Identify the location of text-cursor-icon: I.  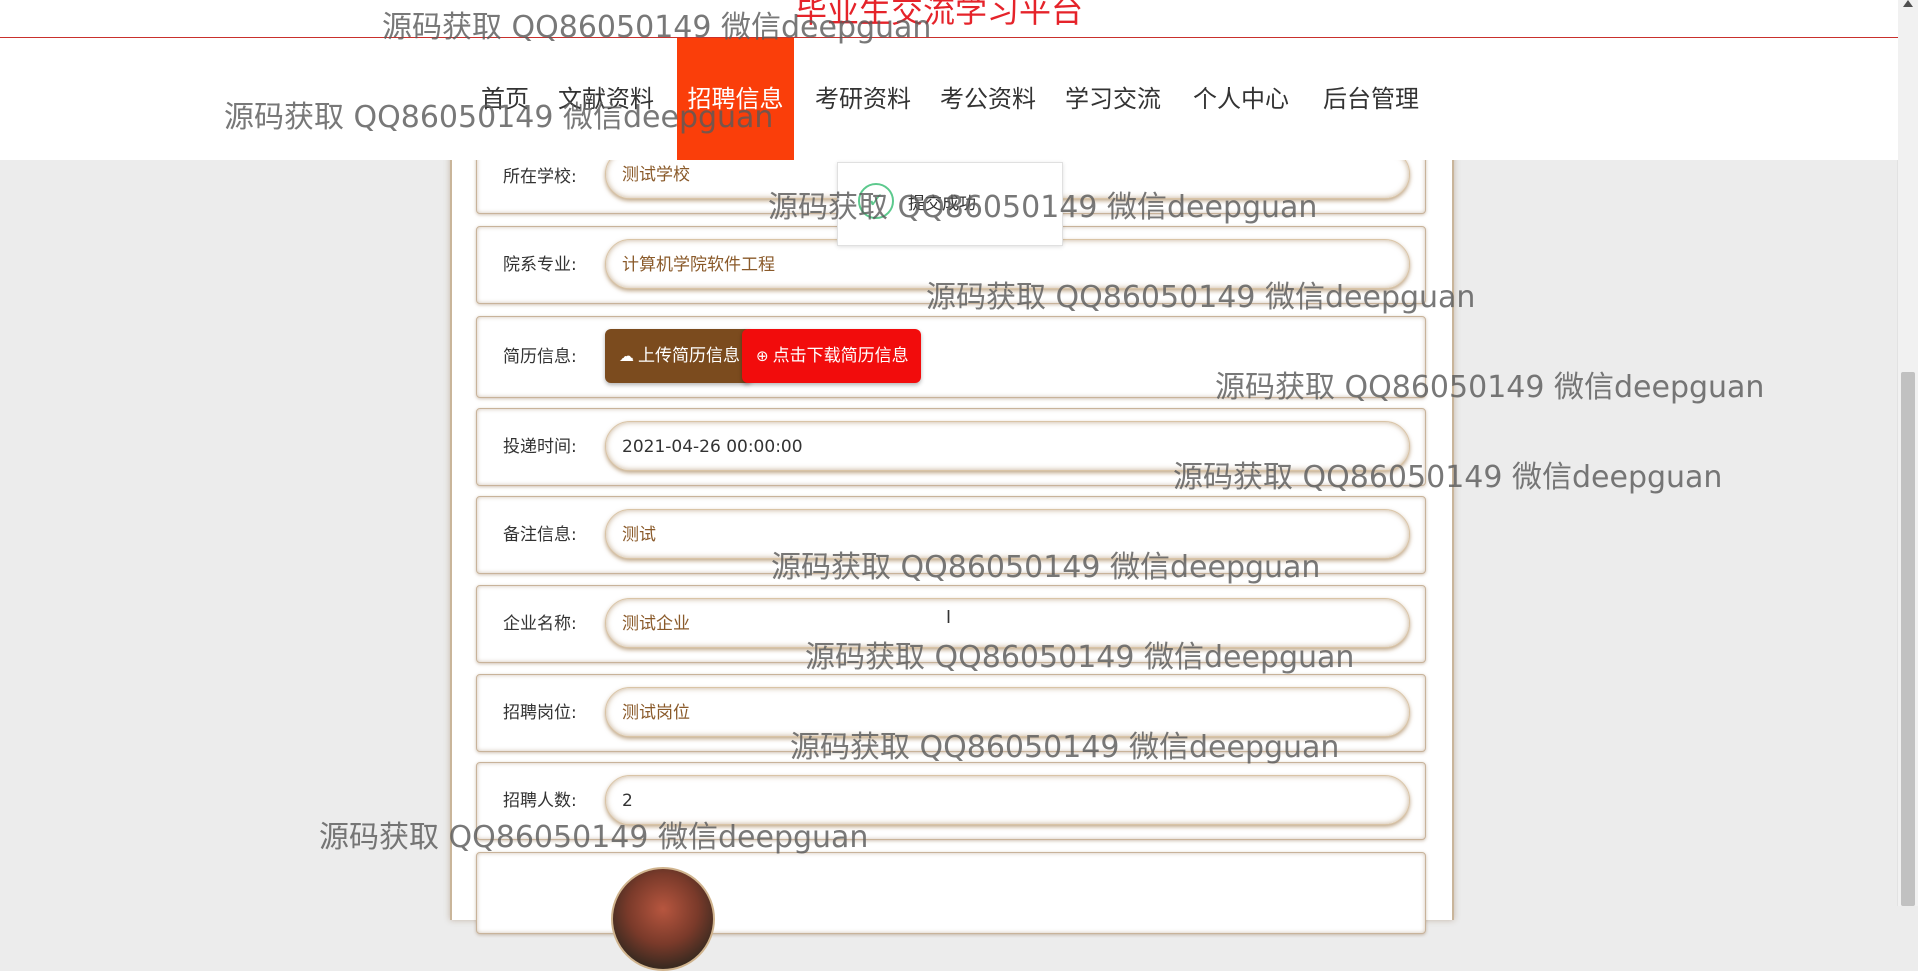
(949, 617).